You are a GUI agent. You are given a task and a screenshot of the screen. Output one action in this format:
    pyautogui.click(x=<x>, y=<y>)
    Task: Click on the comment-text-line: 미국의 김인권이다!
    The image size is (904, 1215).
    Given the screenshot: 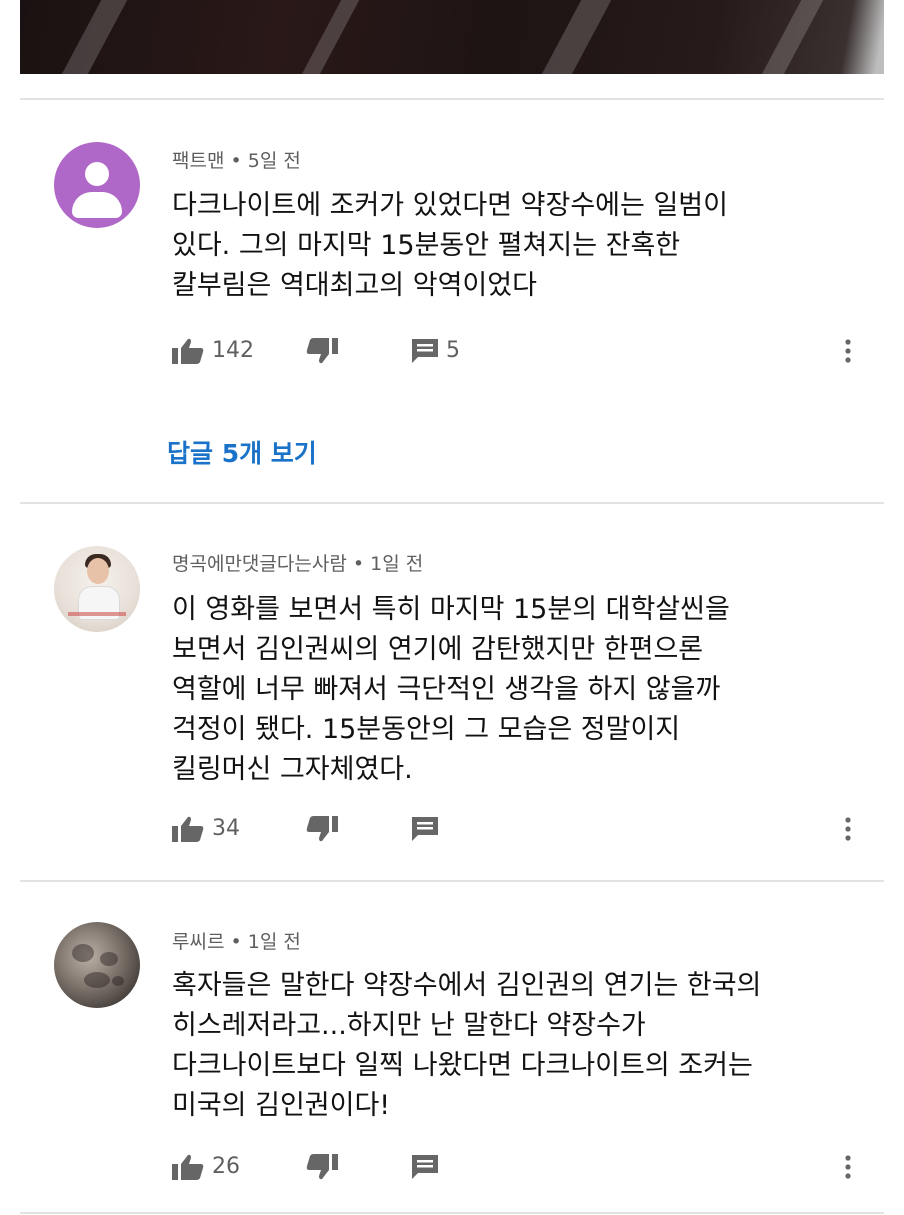 What is the action you would take?
    pyautogui.click(x=281, y=1105)
    